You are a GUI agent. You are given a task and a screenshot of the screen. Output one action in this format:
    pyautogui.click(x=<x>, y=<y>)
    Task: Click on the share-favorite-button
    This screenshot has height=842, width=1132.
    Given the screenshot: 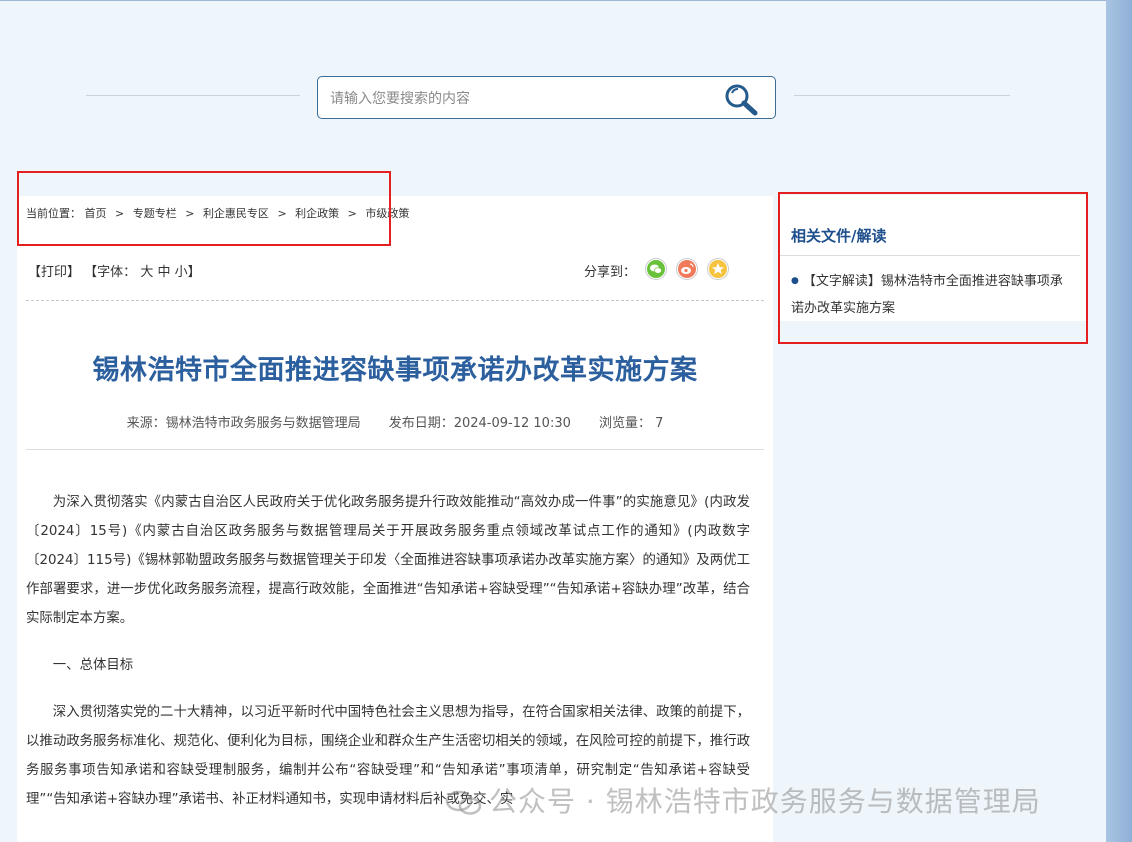 What is the action you would take?
    pyautogui.click(x=718, y=269)
    